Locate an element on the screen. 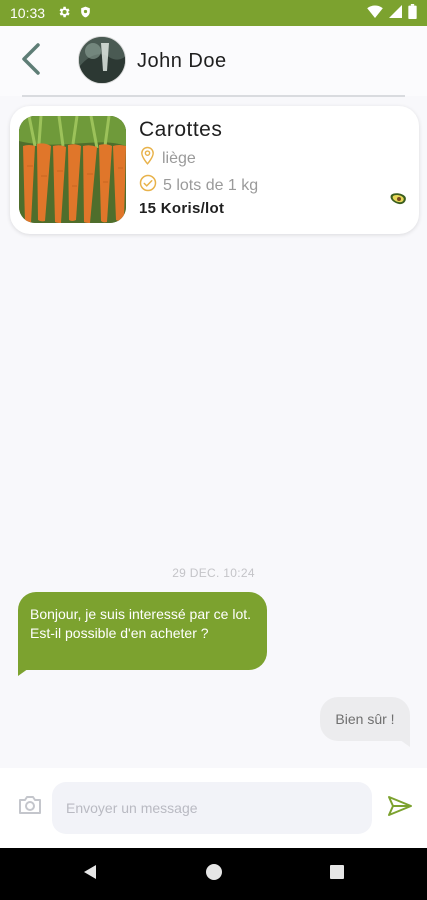 The width and height of the screenshot is (427, 900). signal-icon is located at coordinates (395, 13).